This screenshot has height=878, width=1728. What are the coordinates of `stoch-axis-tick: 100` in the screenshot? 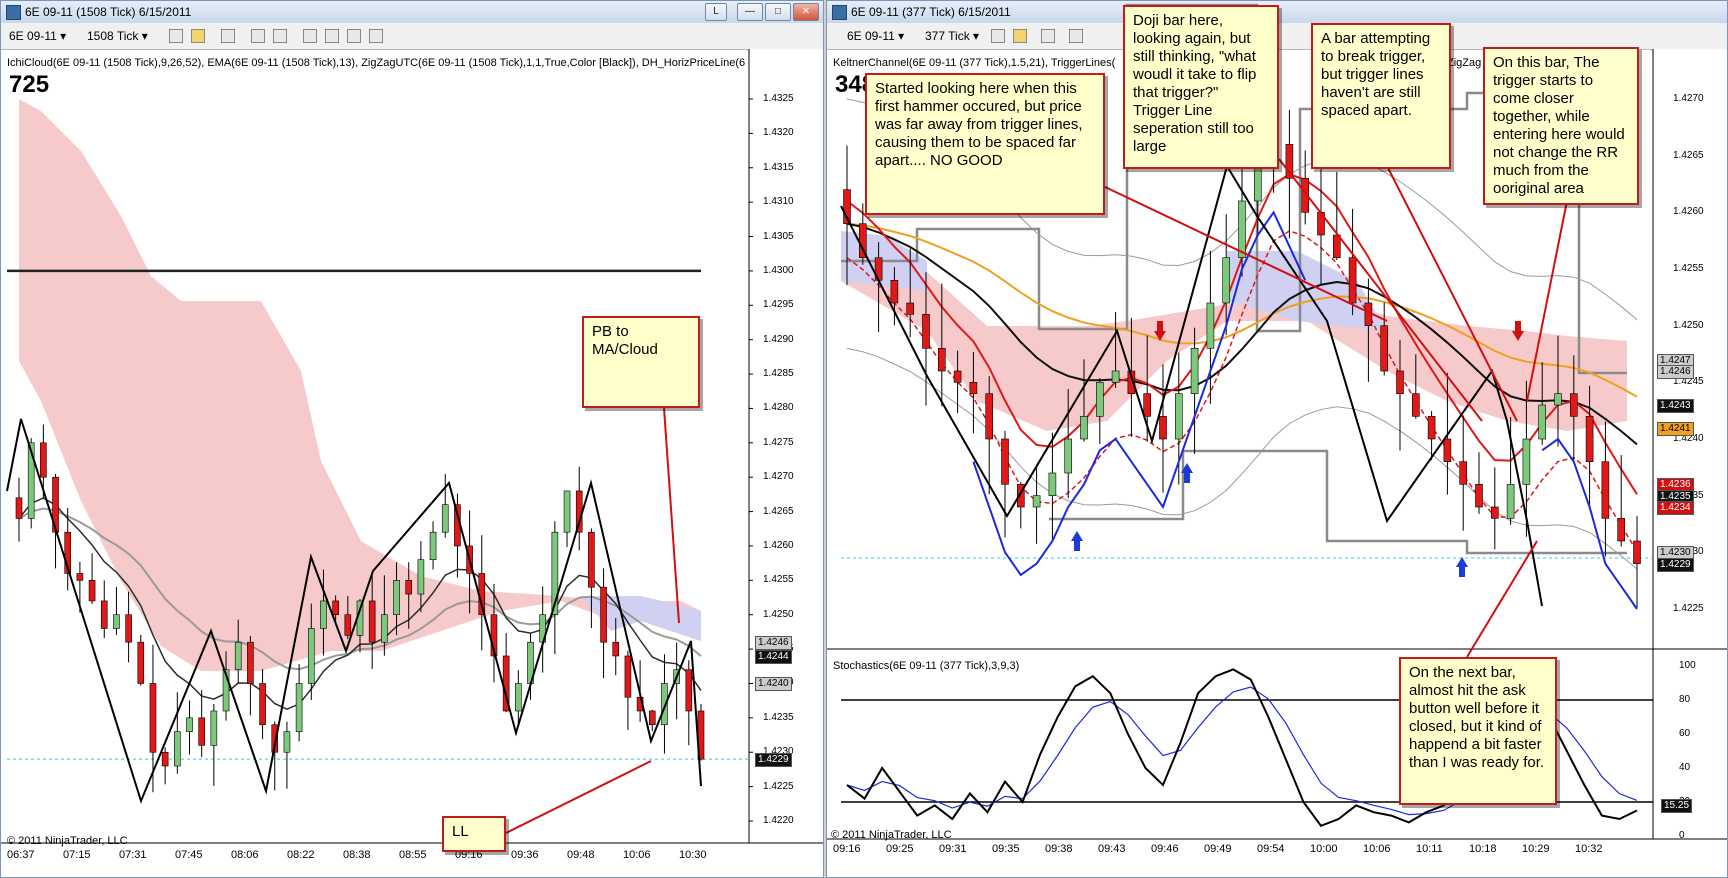 It's located at (1687, 665).